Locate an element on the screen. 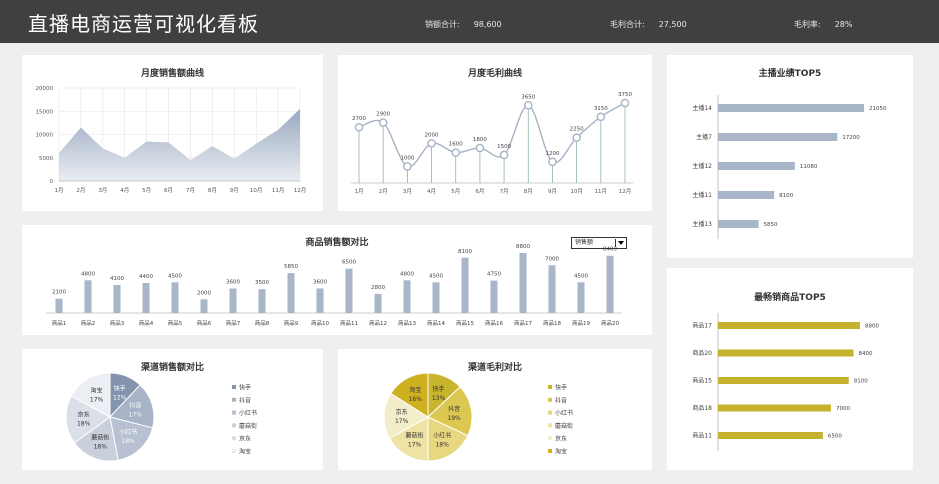 This screenshot has height=484, width=939. data-label: 1600 is located at coordinates (456, 145).